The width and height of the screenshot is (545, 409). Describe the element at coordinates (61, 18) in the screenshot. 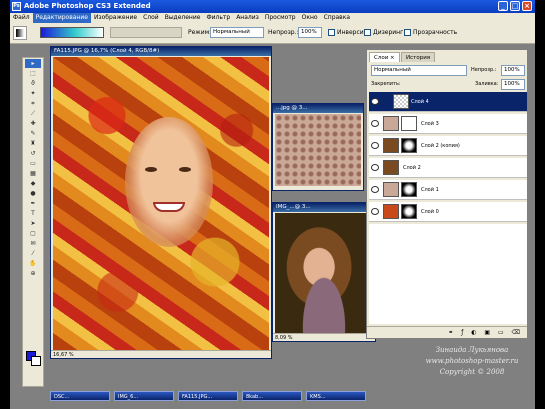

I see `menu-edit: Редактирование` at that location.